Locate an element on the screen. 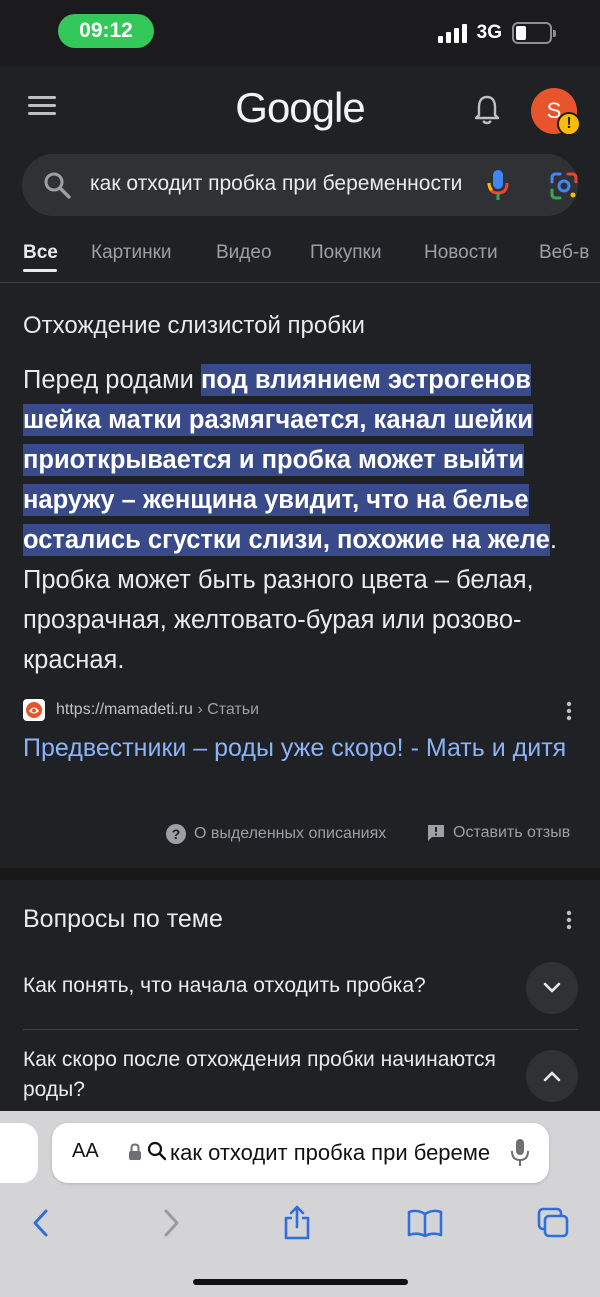 The height and width of the screenshot is (1297, 600). paa-question: Как понять, что начала отходить пробка? is located at coordinates (263, 986).